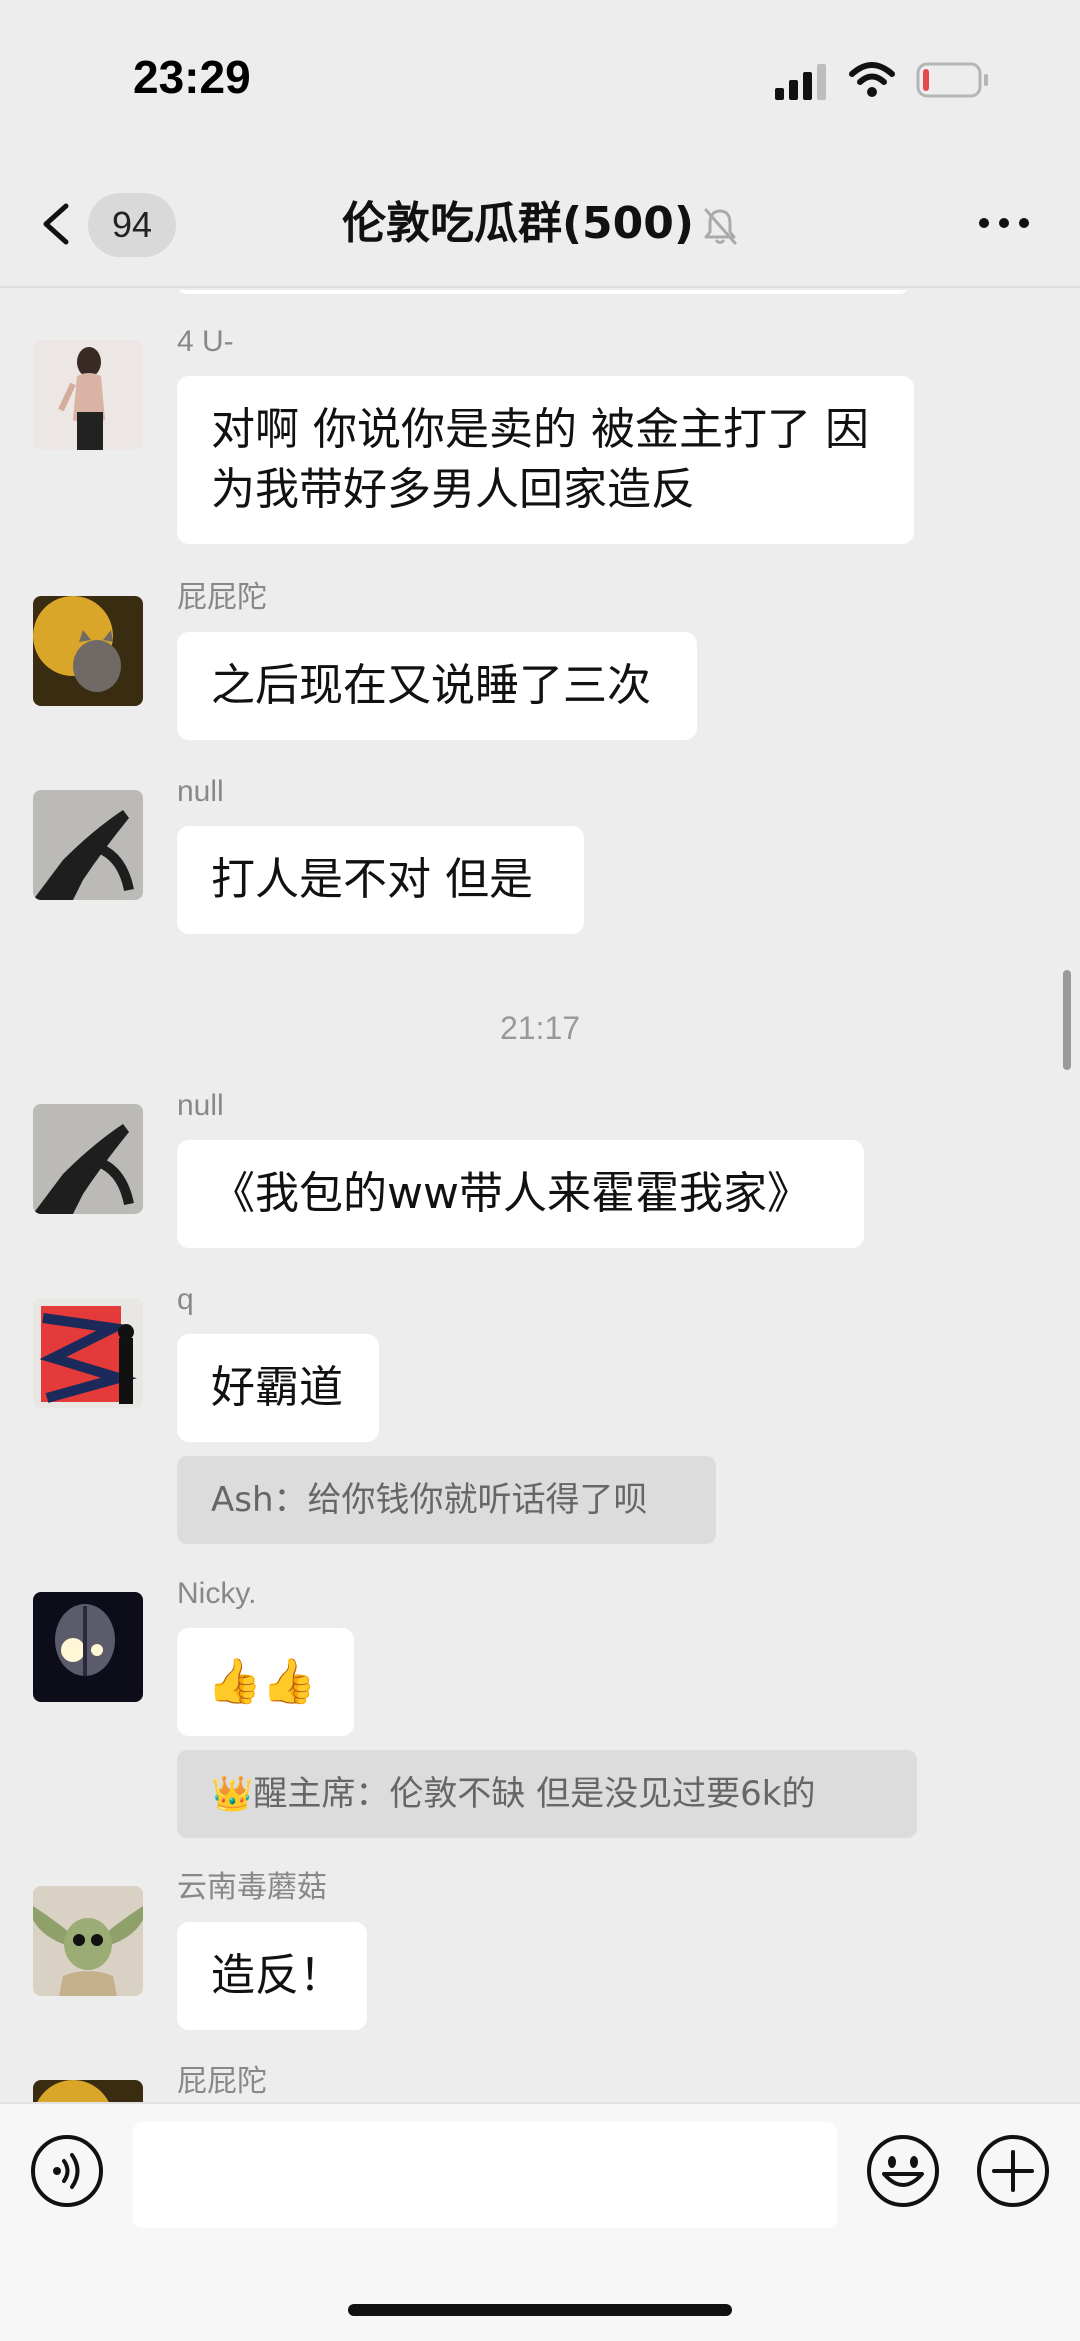 The height and width of the screenshot is (2341, 1080). I want to click on message-bubble: 之后现在又说睡了三次, so click(437, 686).